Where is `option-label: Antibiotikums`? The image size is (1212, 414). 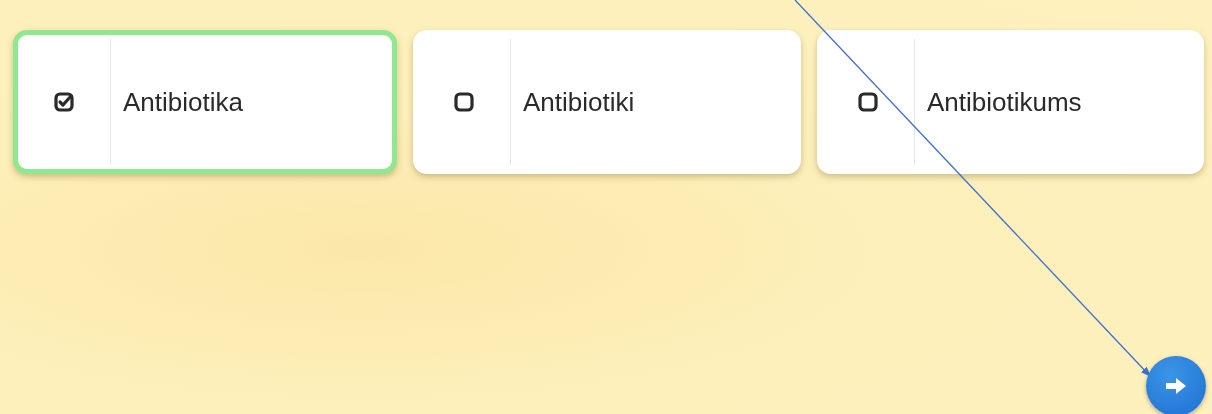
option-label: Antibiotikums is located at coordinates (1004, 102).